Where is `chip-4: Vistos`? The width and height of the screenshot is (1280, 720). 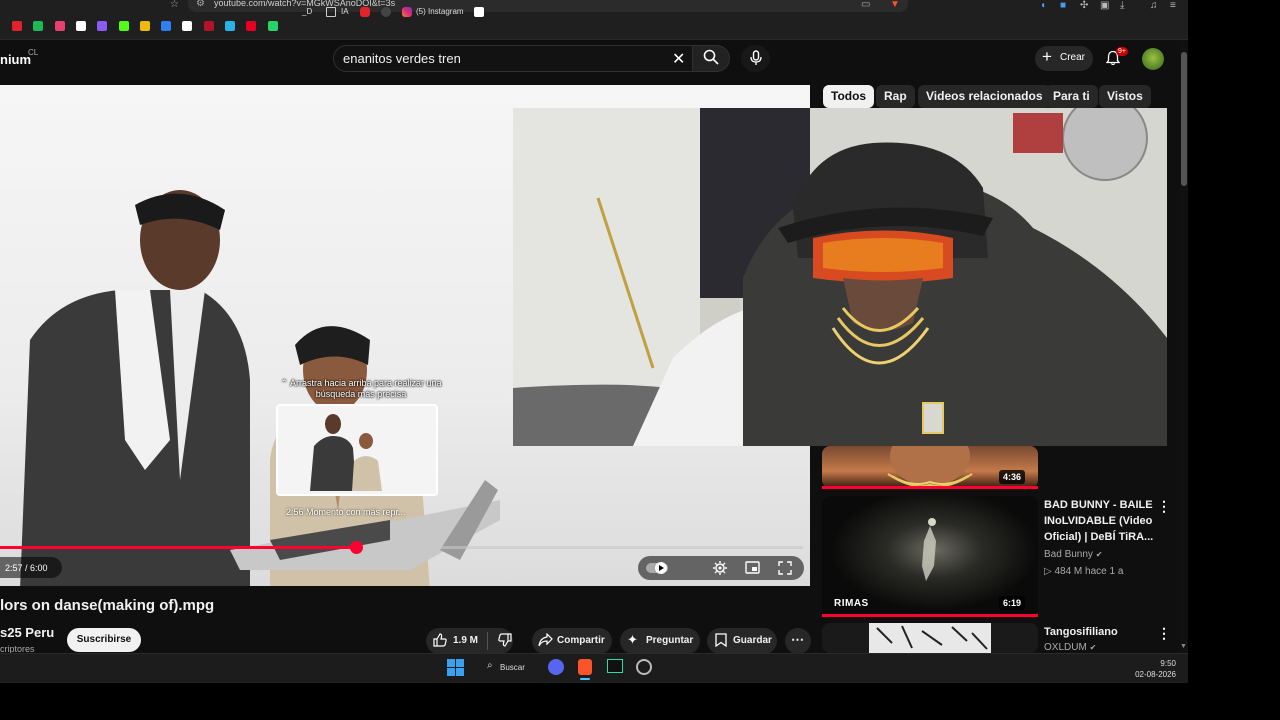 chip-4: Vistos is located at coordinates (1125, 96).